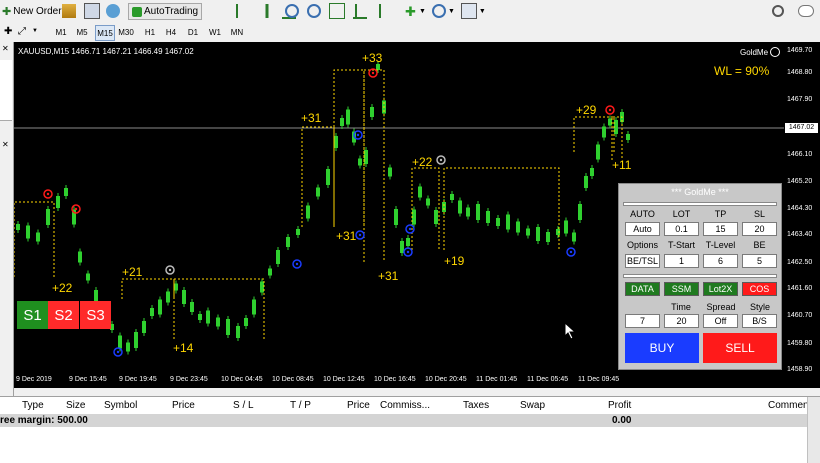  I want to click on column-header: Type, so click(33, 405).